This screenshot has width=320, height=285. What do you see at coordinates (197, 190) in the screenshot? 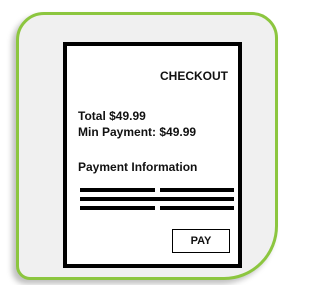
I see `card-name-field` at bounding box center [197, 190].